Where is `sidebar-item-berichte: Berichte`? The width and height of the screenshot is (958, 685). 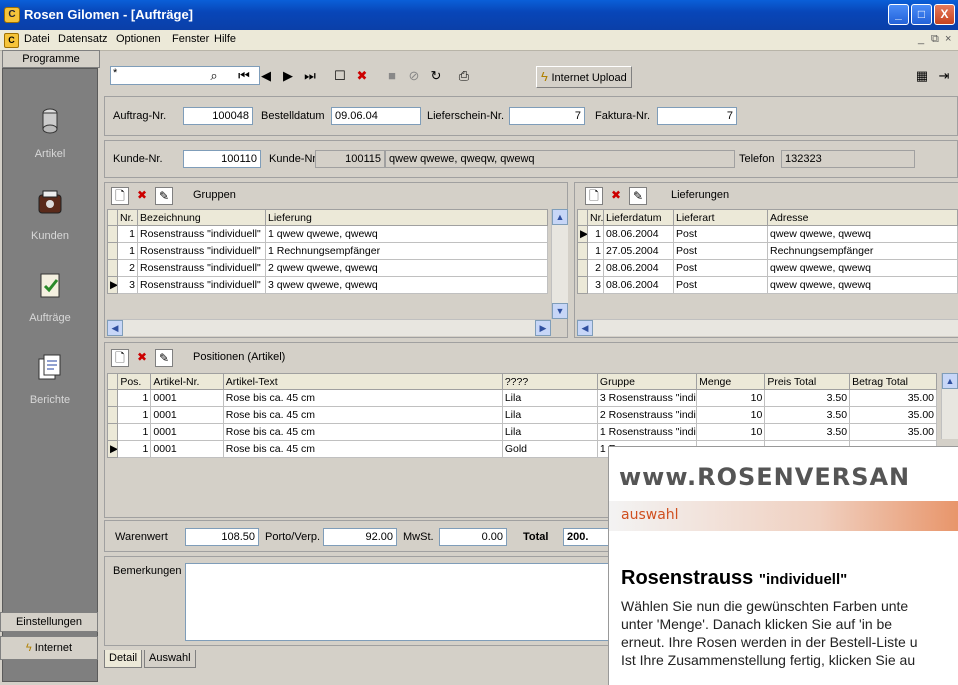
sidebar-item-berichte: Berichte is located at coordinates (50, 378).